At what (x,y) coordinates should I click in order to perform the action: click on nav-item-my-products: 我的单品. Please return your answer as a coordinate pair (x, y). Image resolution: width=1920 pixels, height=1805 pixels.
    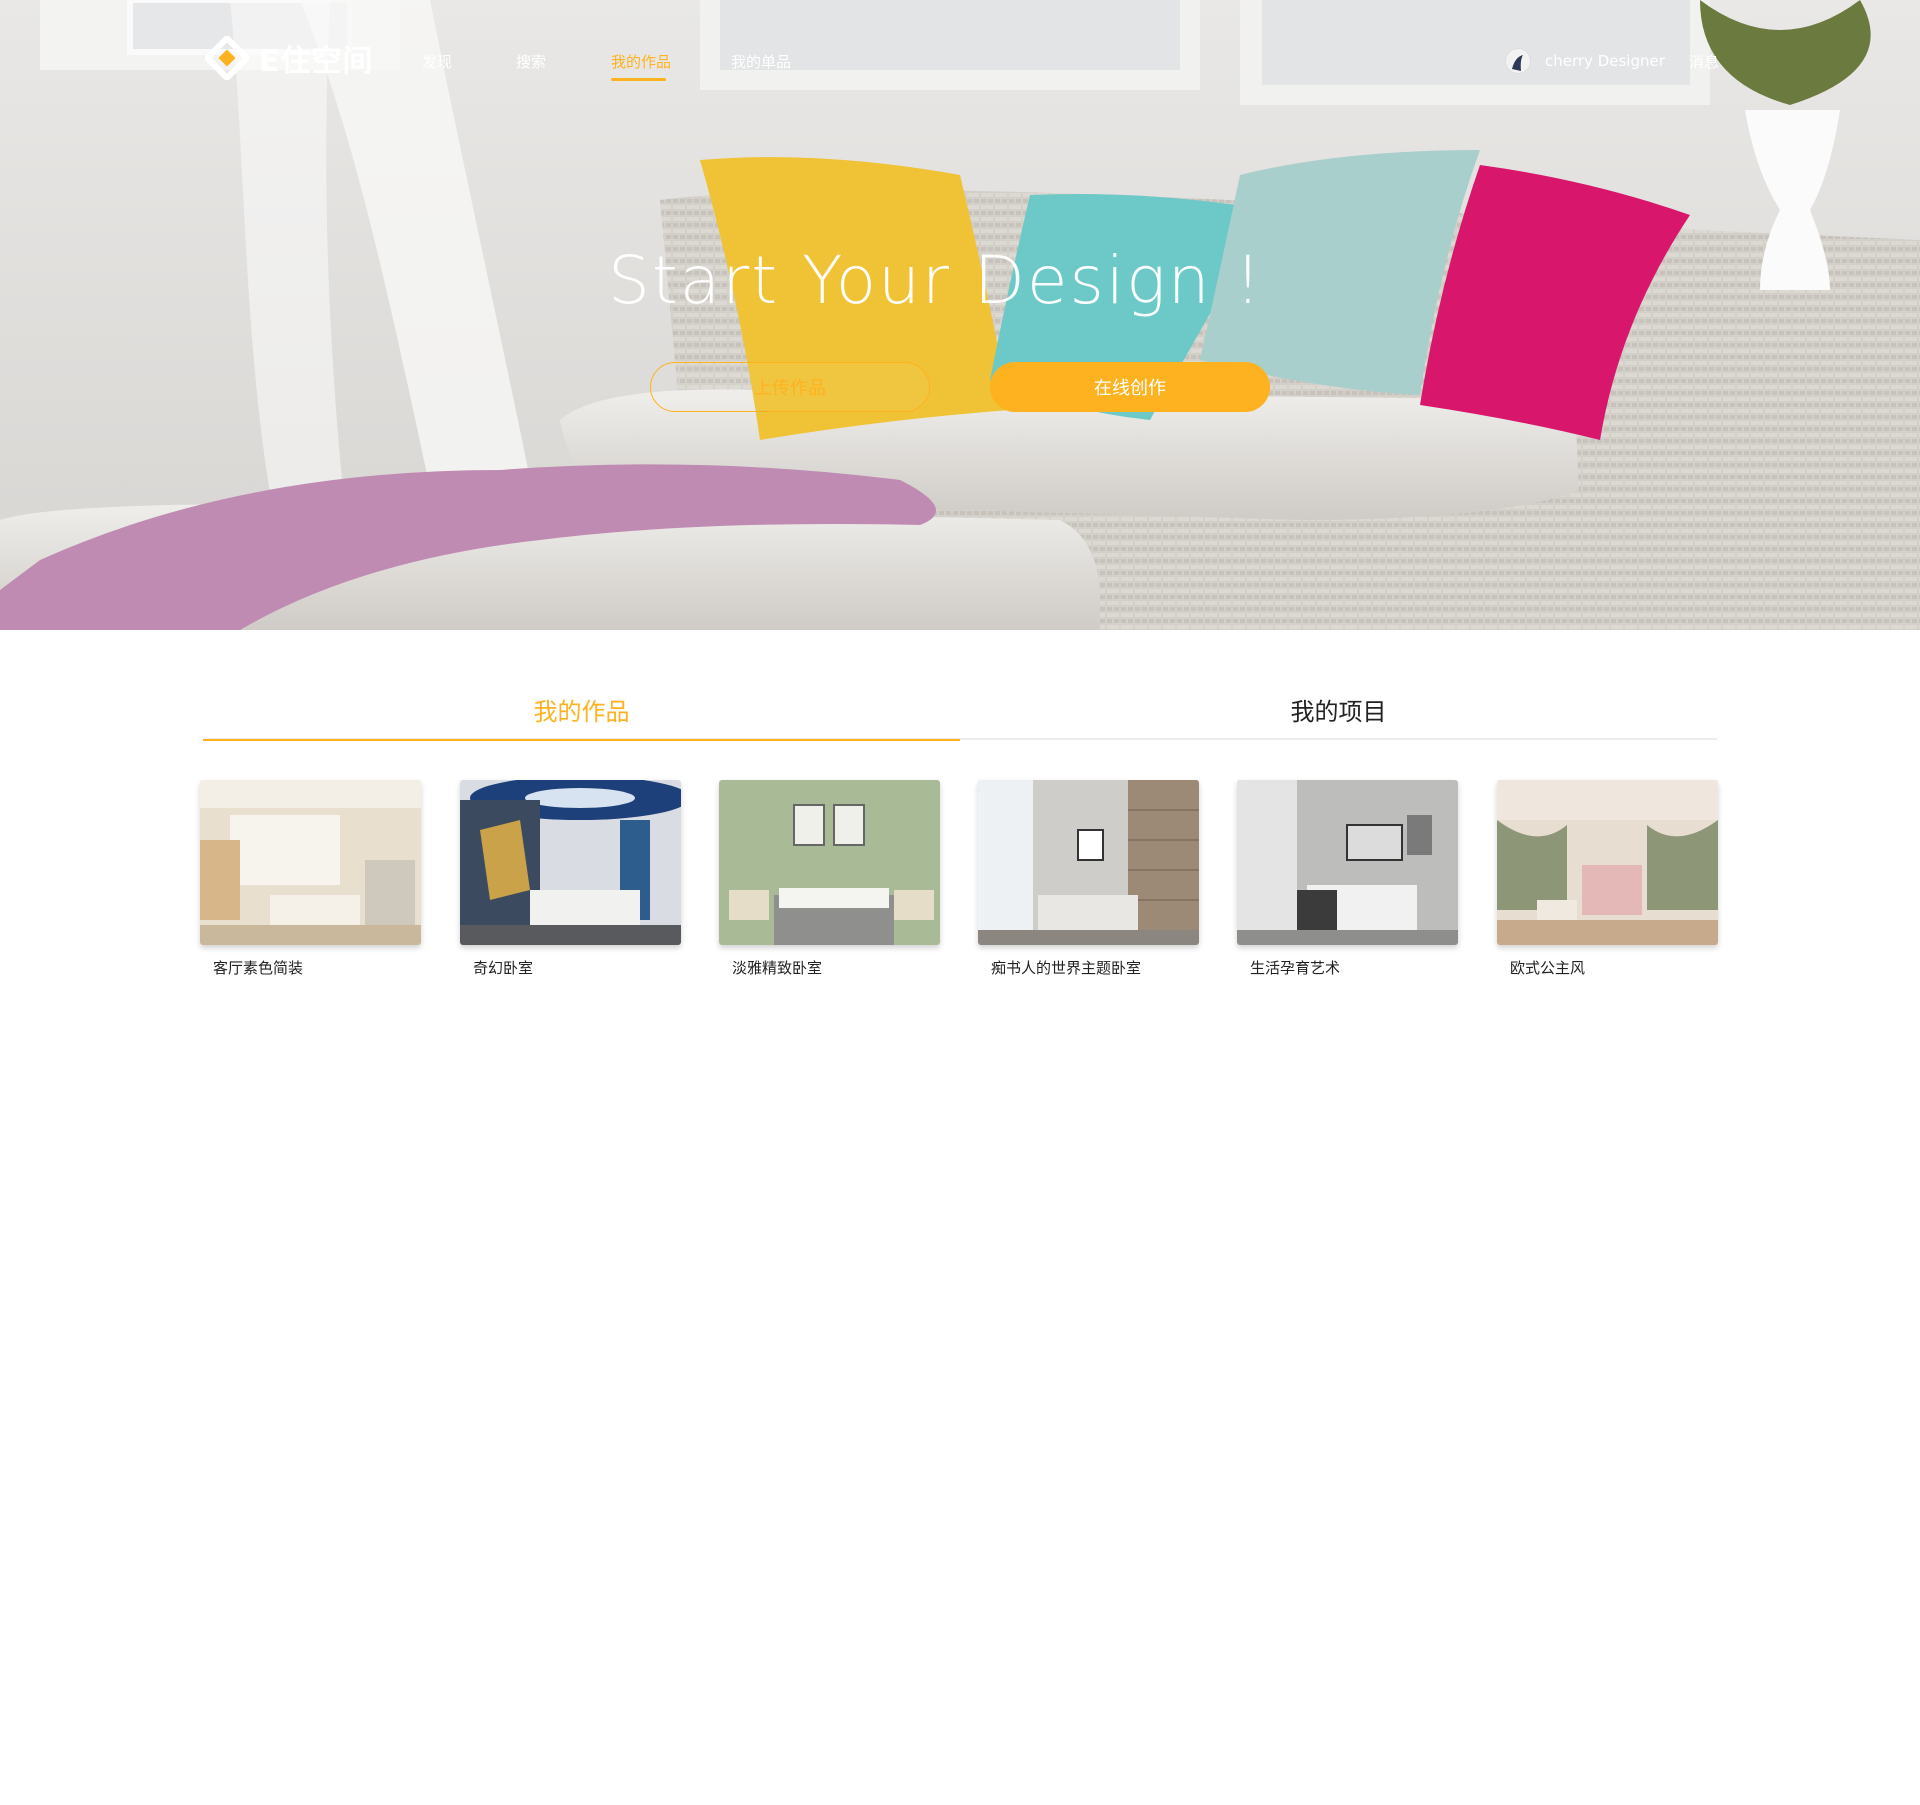
    Looking at the image, I should click on (761, 61).